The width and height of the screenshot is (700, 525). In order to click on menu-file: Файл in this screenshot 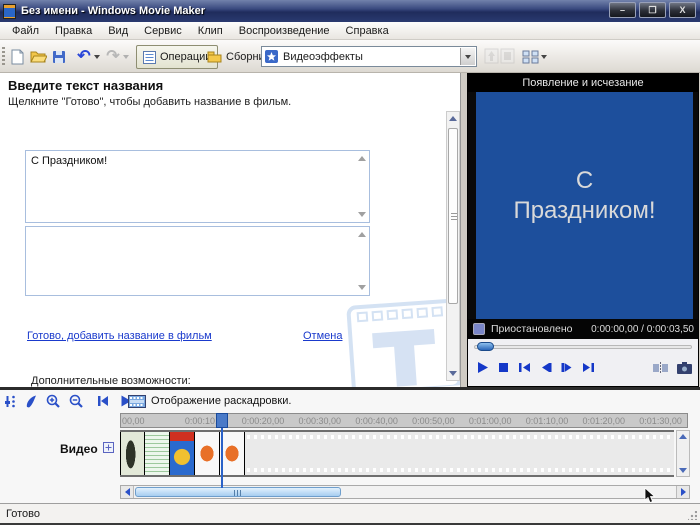, I will do `click(25, 31)`.